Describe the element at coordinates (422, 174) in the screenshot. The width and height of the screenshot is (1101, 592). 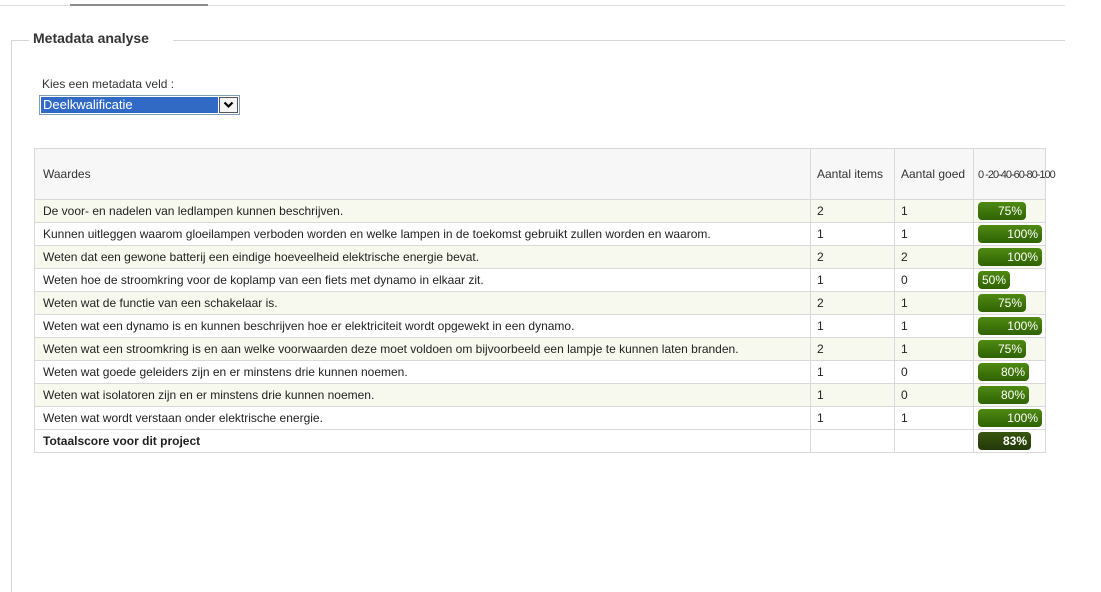
I see `col-header-waardes: Waardes` at that location.